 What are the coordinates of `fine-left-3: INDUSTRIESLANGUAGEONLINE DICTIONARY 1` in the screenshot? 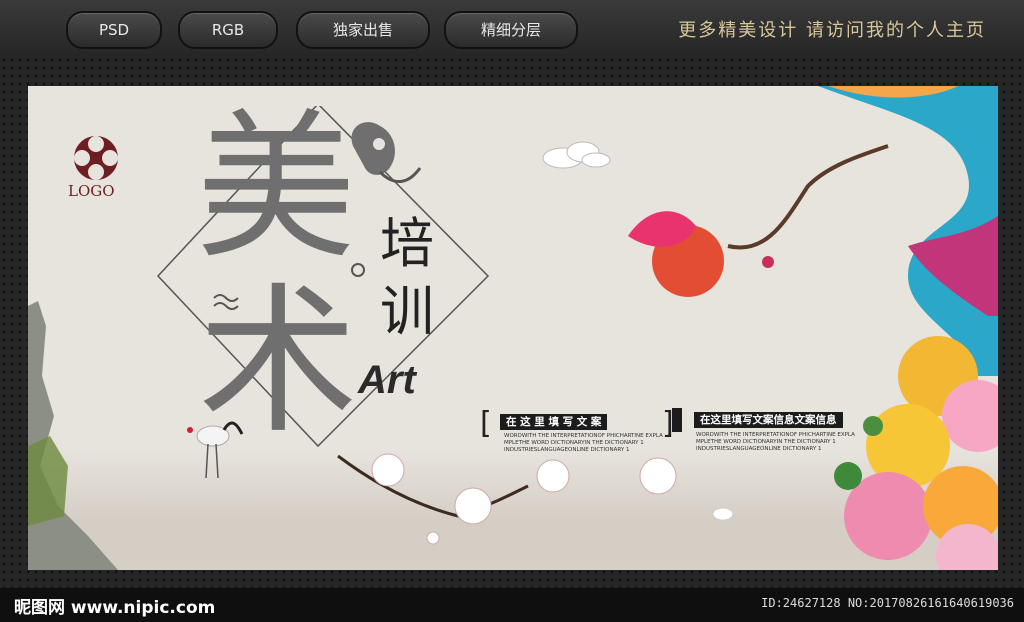 It's located at (567, 450).